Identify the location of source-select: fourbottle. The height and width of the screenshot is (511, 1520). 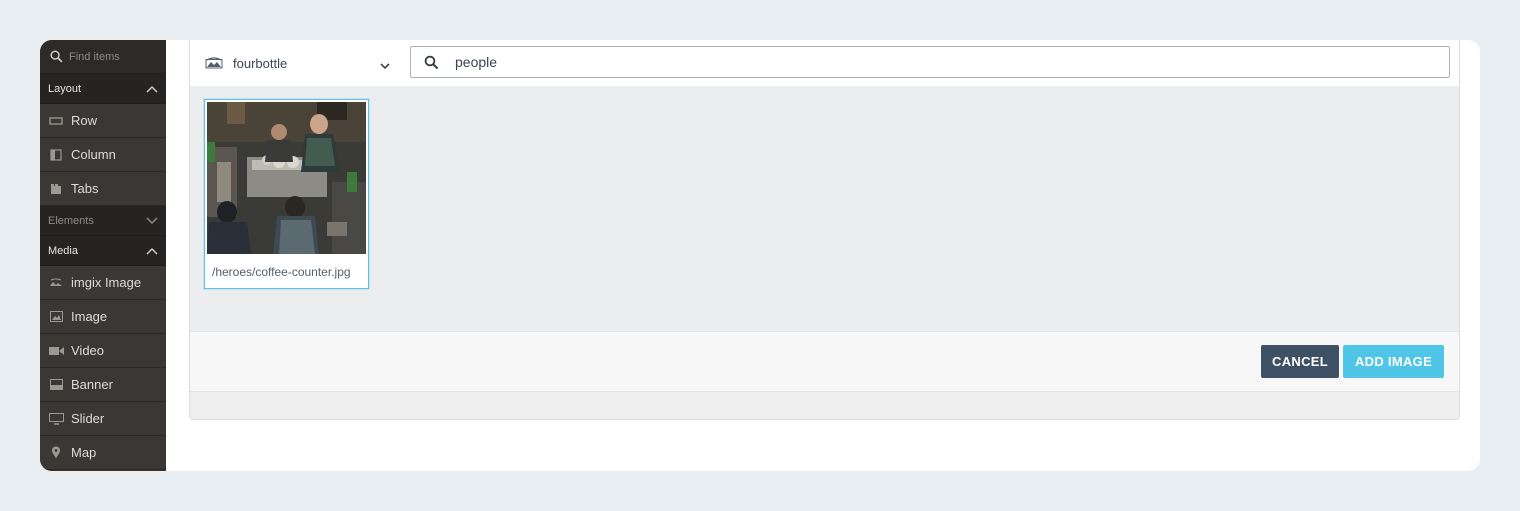
(297, 63).